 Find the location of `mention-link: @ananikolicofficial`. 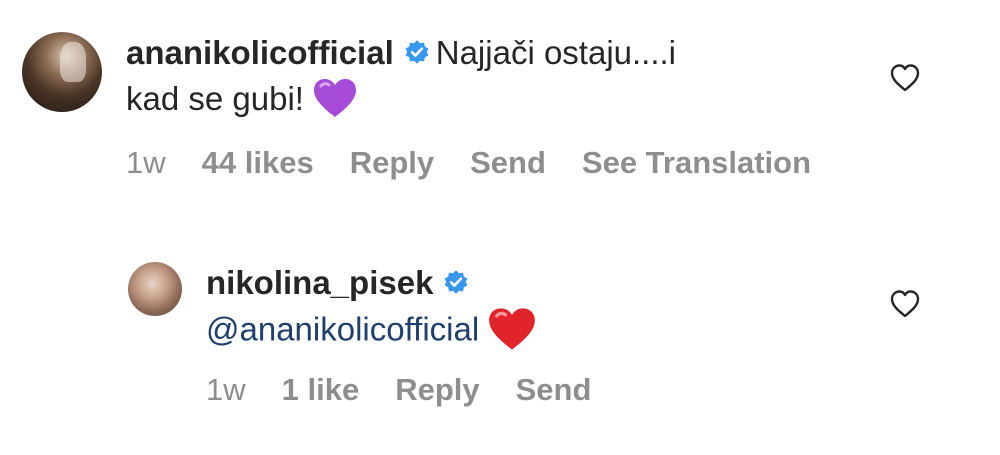

mention-link: @ananikolicofficial is located at coordinates (342, 329).